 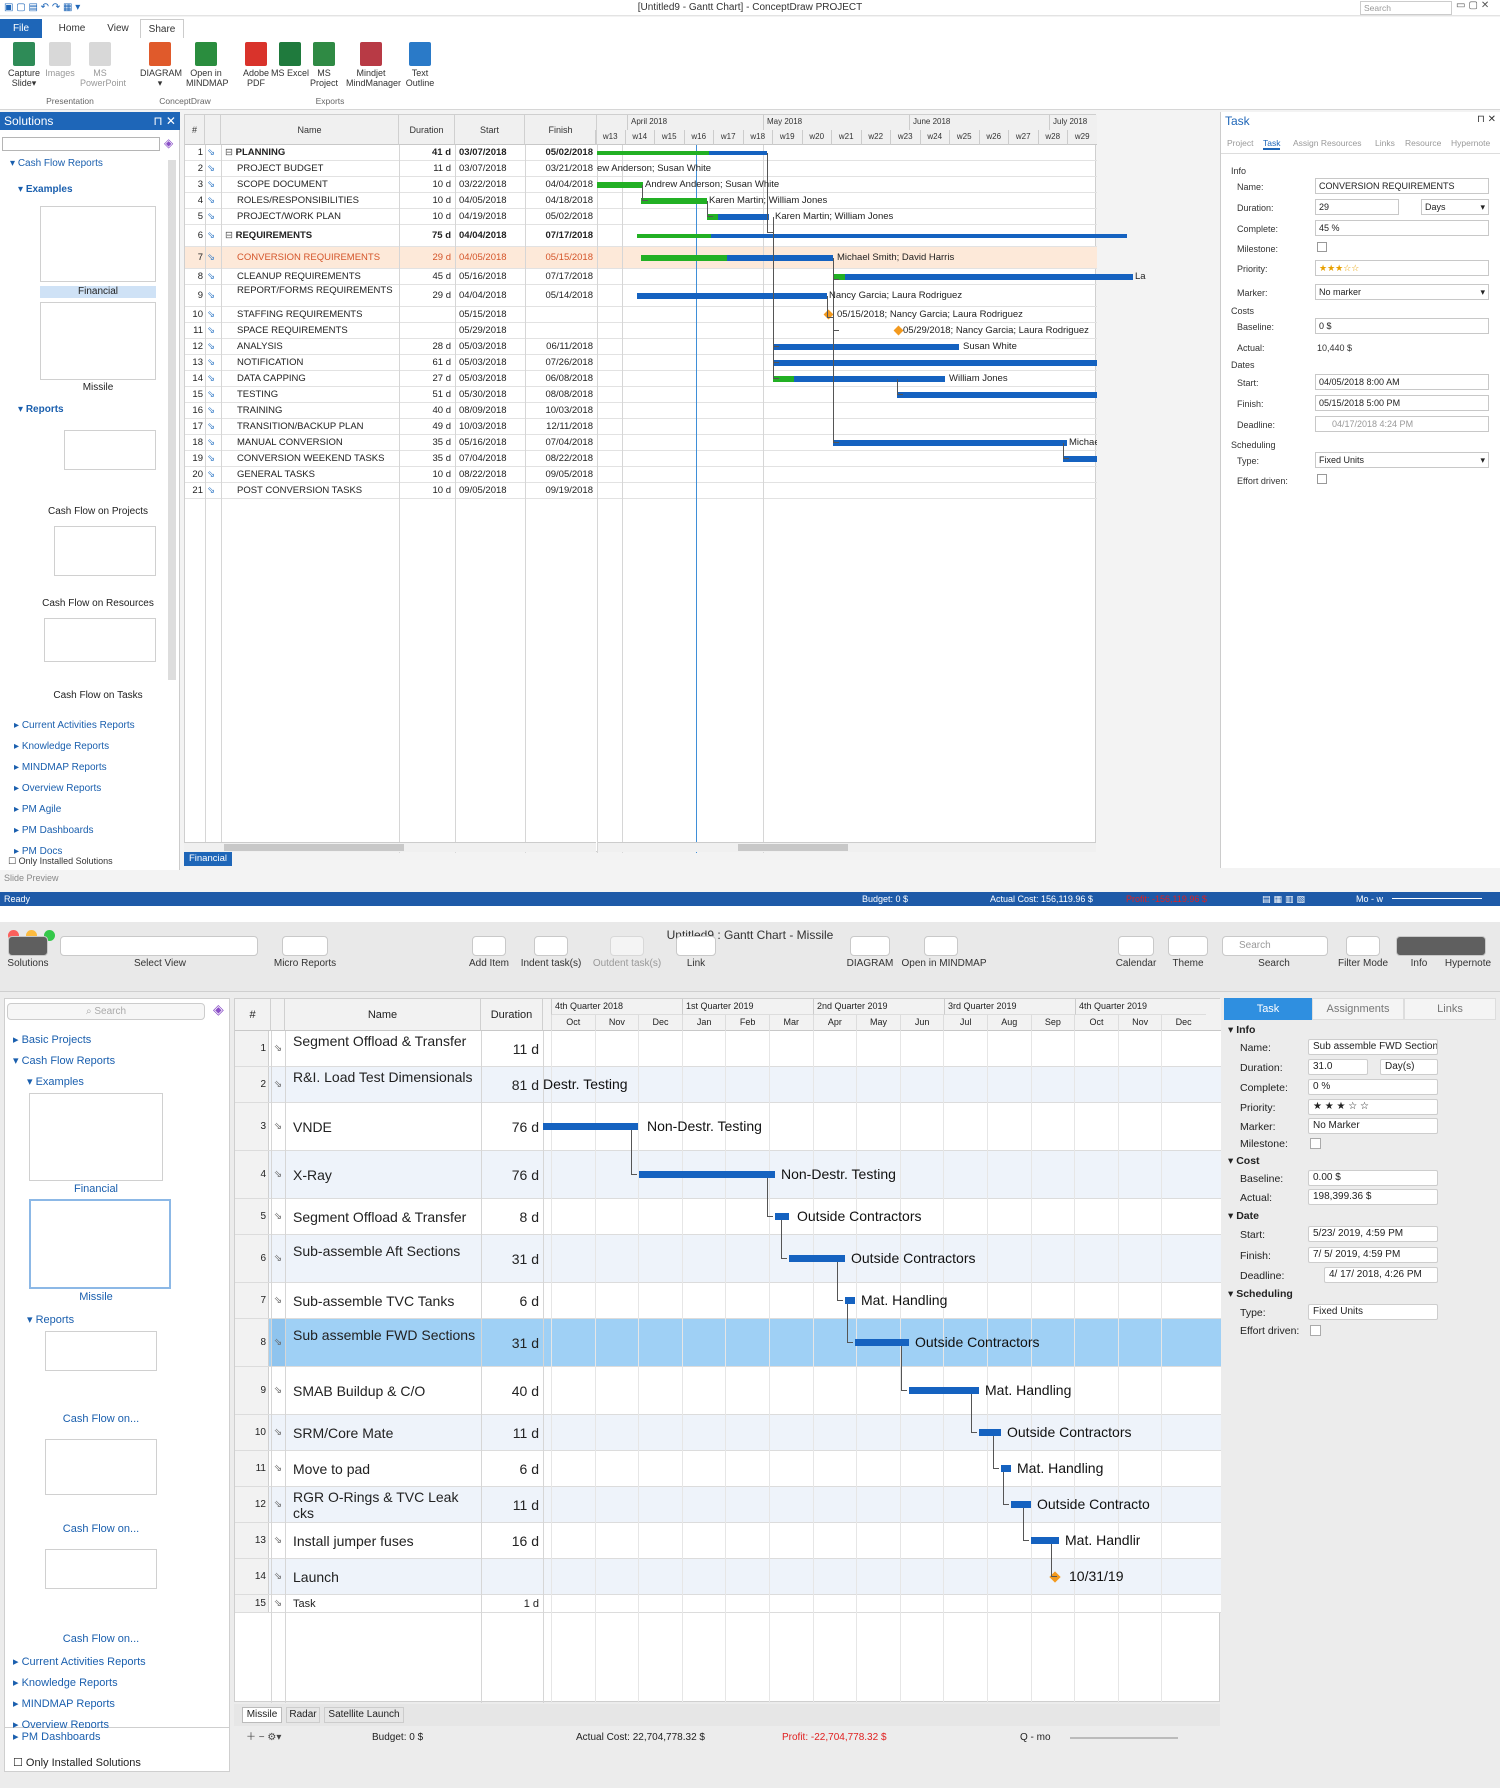 What do you see at coordinates (1381, 1275) in the screenshot?
I see `deadline-field: 4/ 17/ 2018, 4:26 PM` at bounding box center [1381, 1275].